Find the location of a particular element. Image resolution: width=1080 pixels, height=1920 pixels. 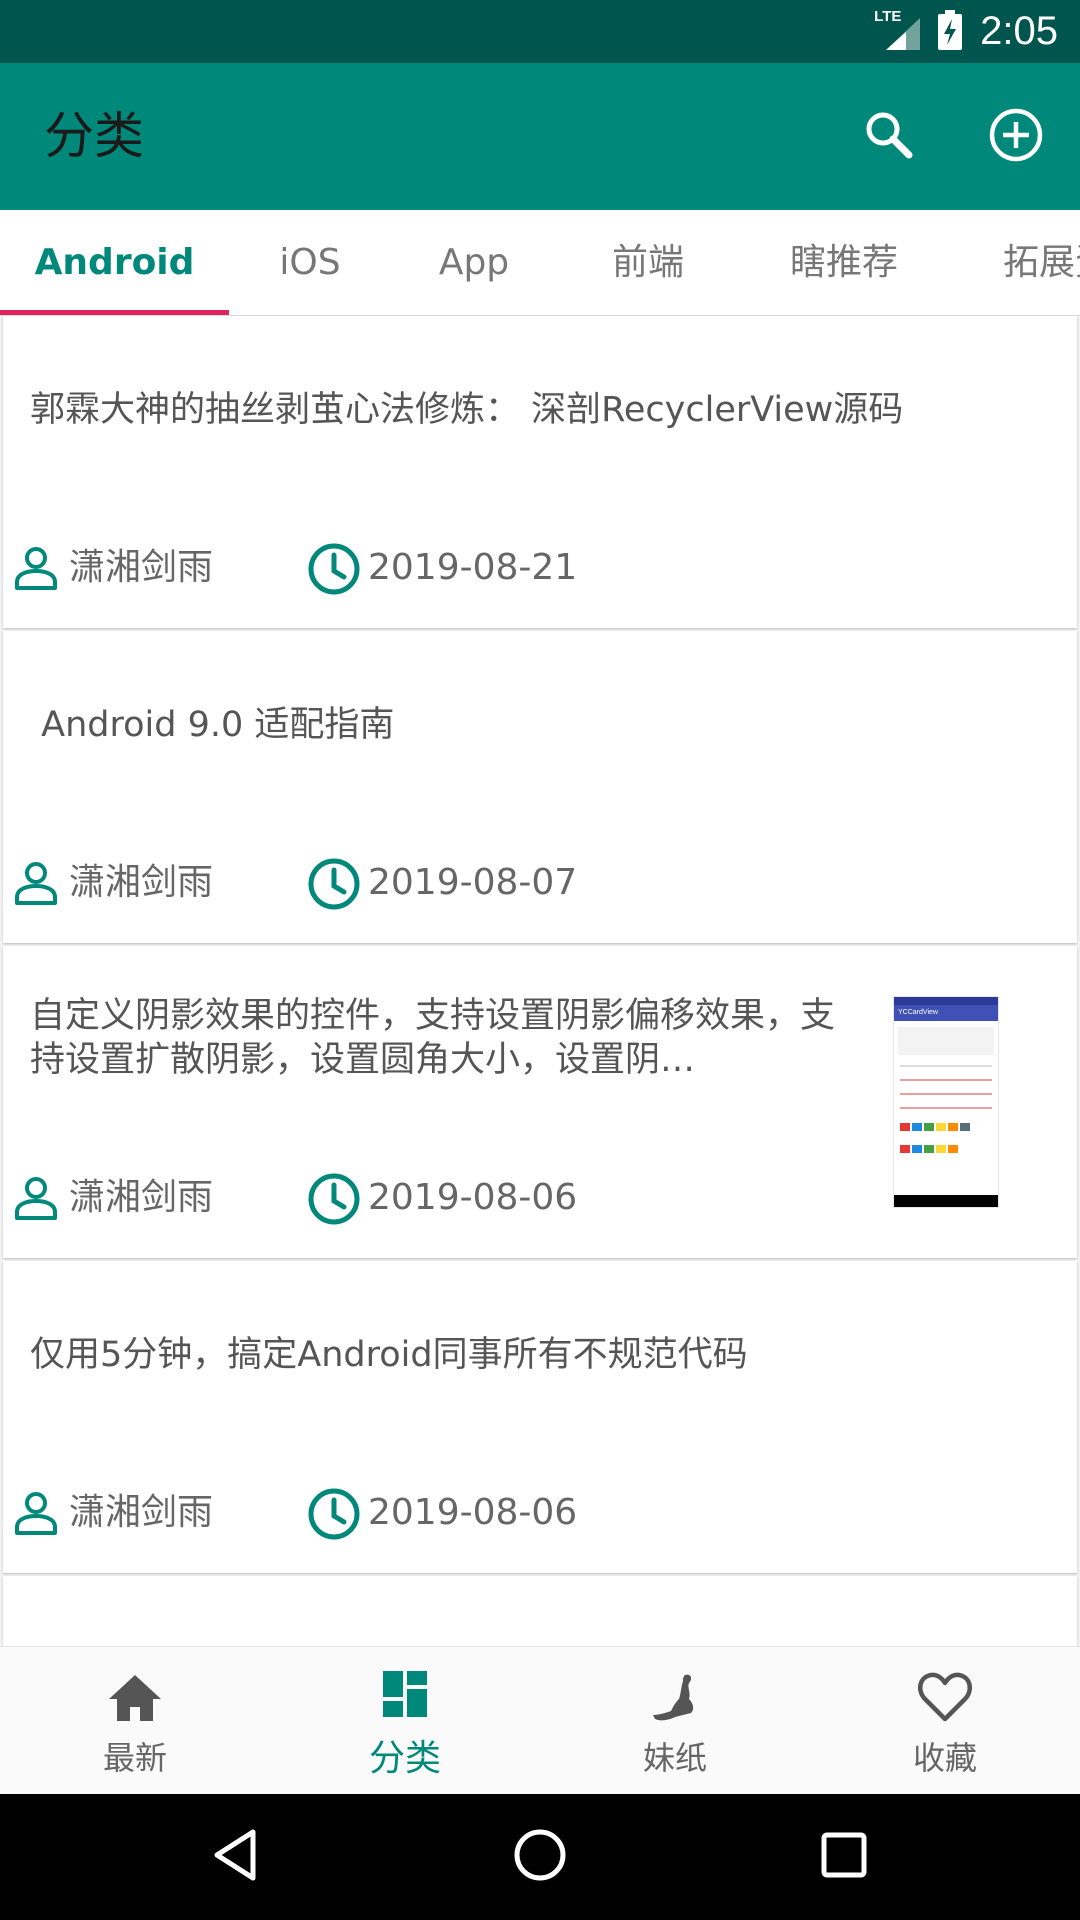

article-card is located at coordinates (540, 1616).